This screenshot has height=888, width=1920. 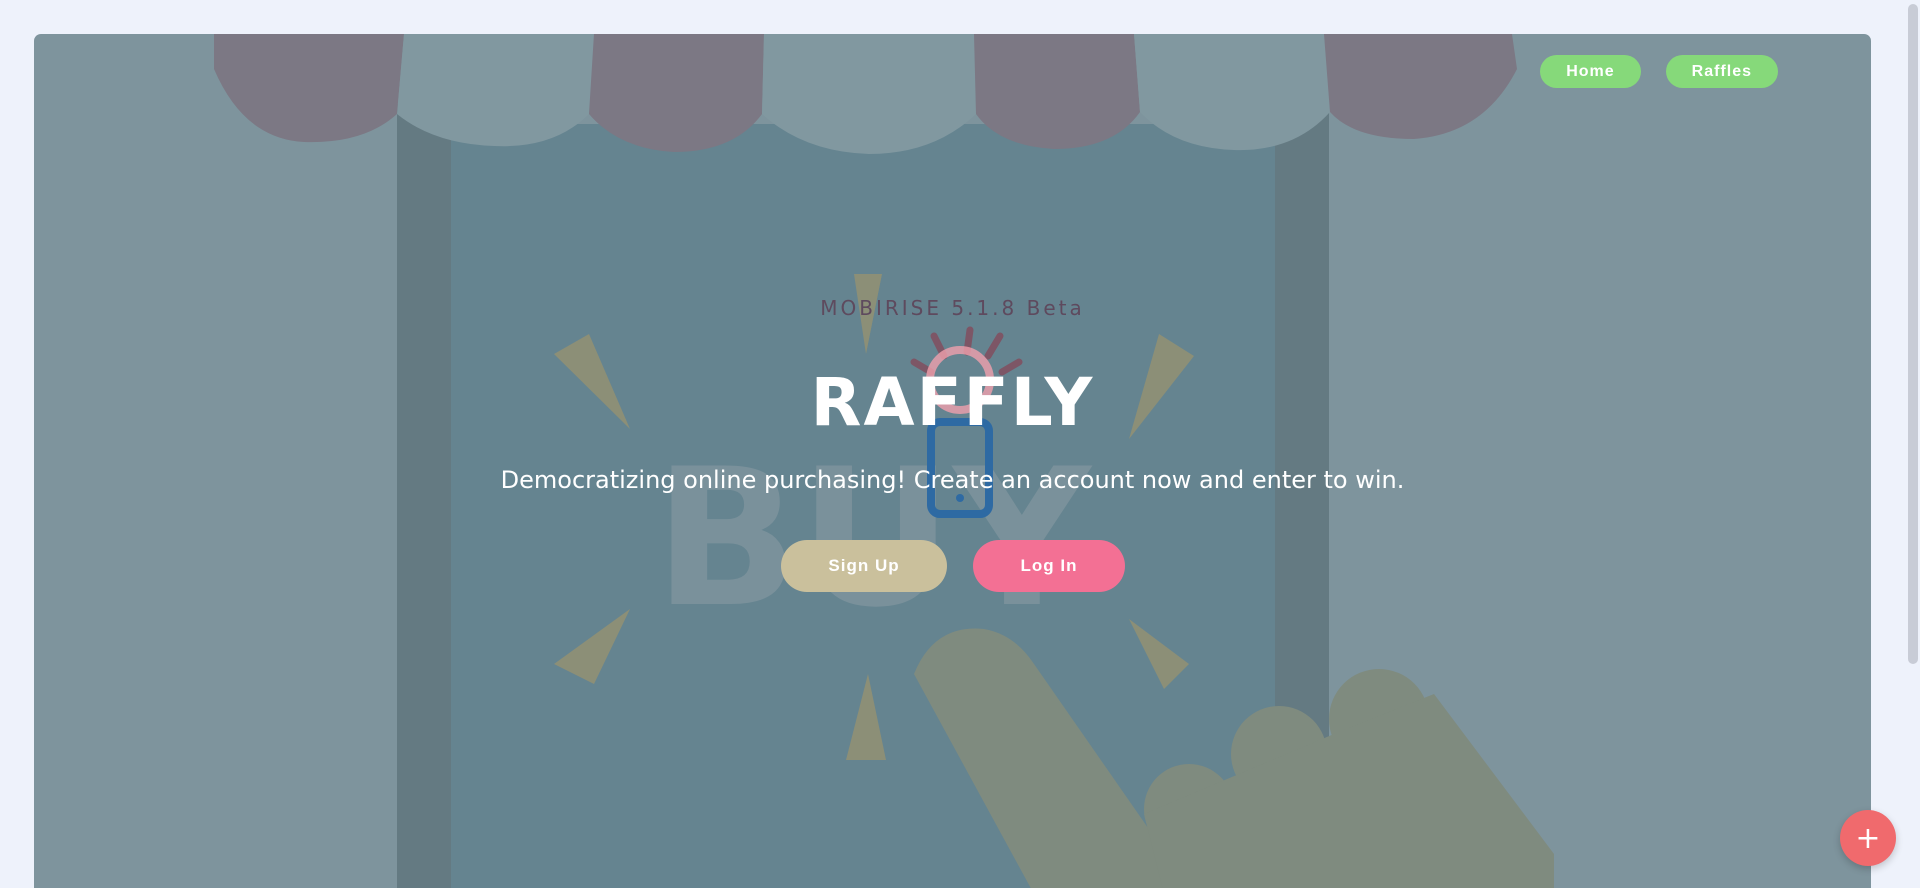 What do you see at coordinates (1049, 566) in the screenshot?
I see `login-button: Log In` at bounding box center [1049, 566].